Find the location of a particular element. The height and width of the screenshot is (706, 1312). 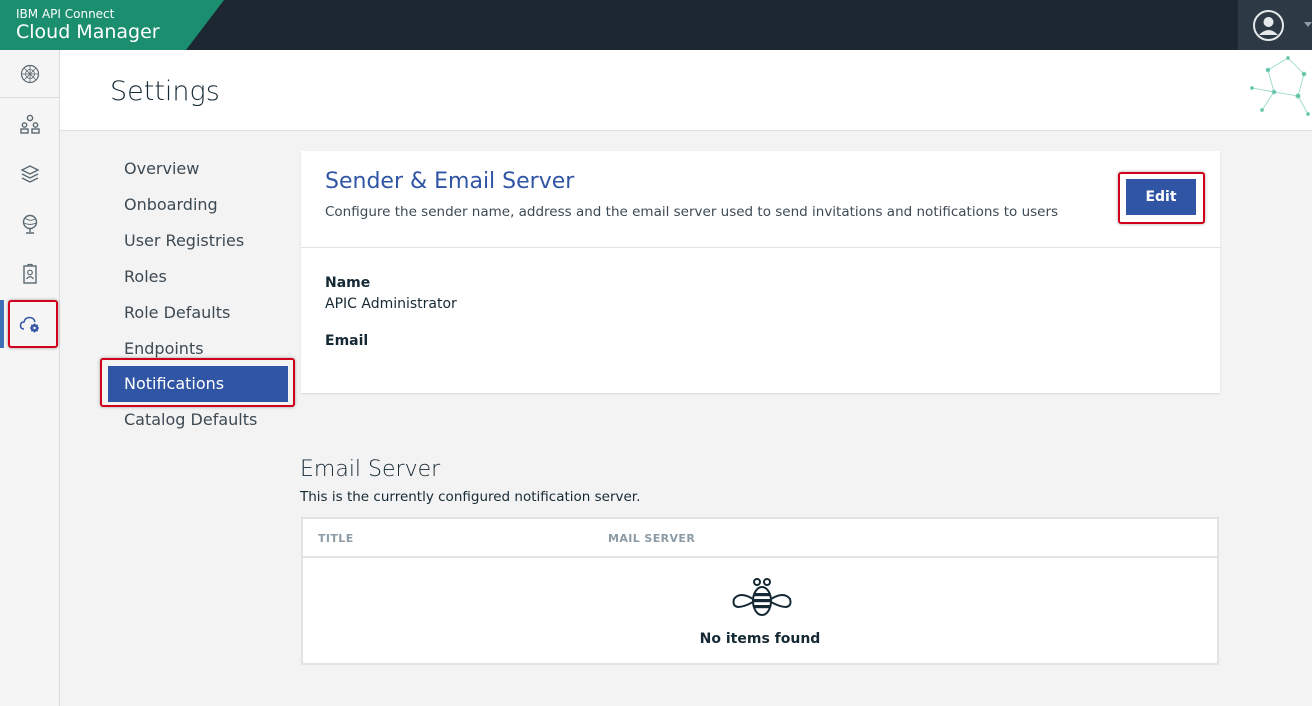

brand-app-name: Cloud Manager is located at coordinates (88, 32).